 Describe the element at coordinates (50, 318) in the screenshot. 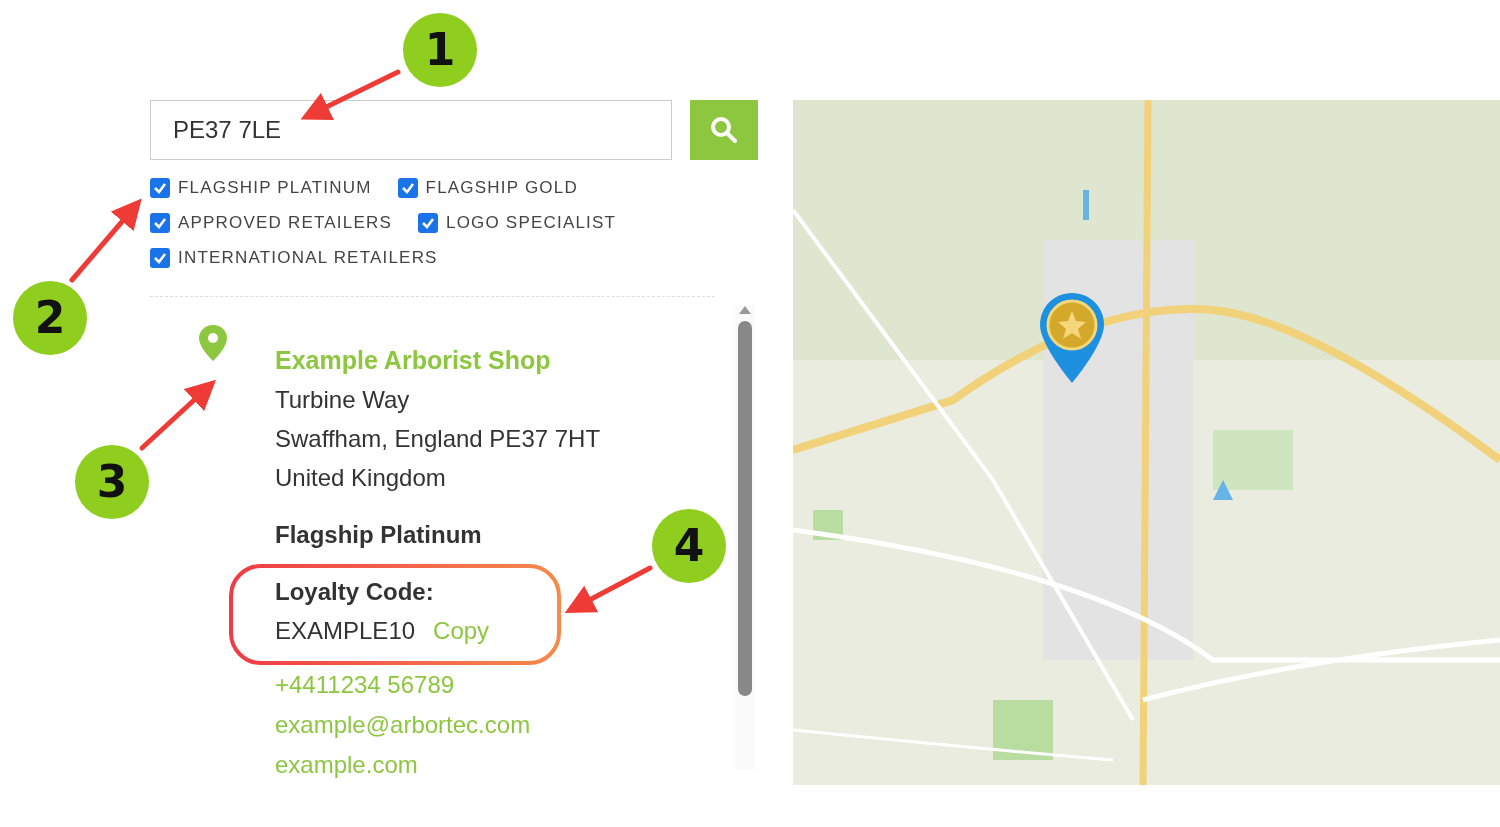

I see `step-number-badge: 2` at that location.